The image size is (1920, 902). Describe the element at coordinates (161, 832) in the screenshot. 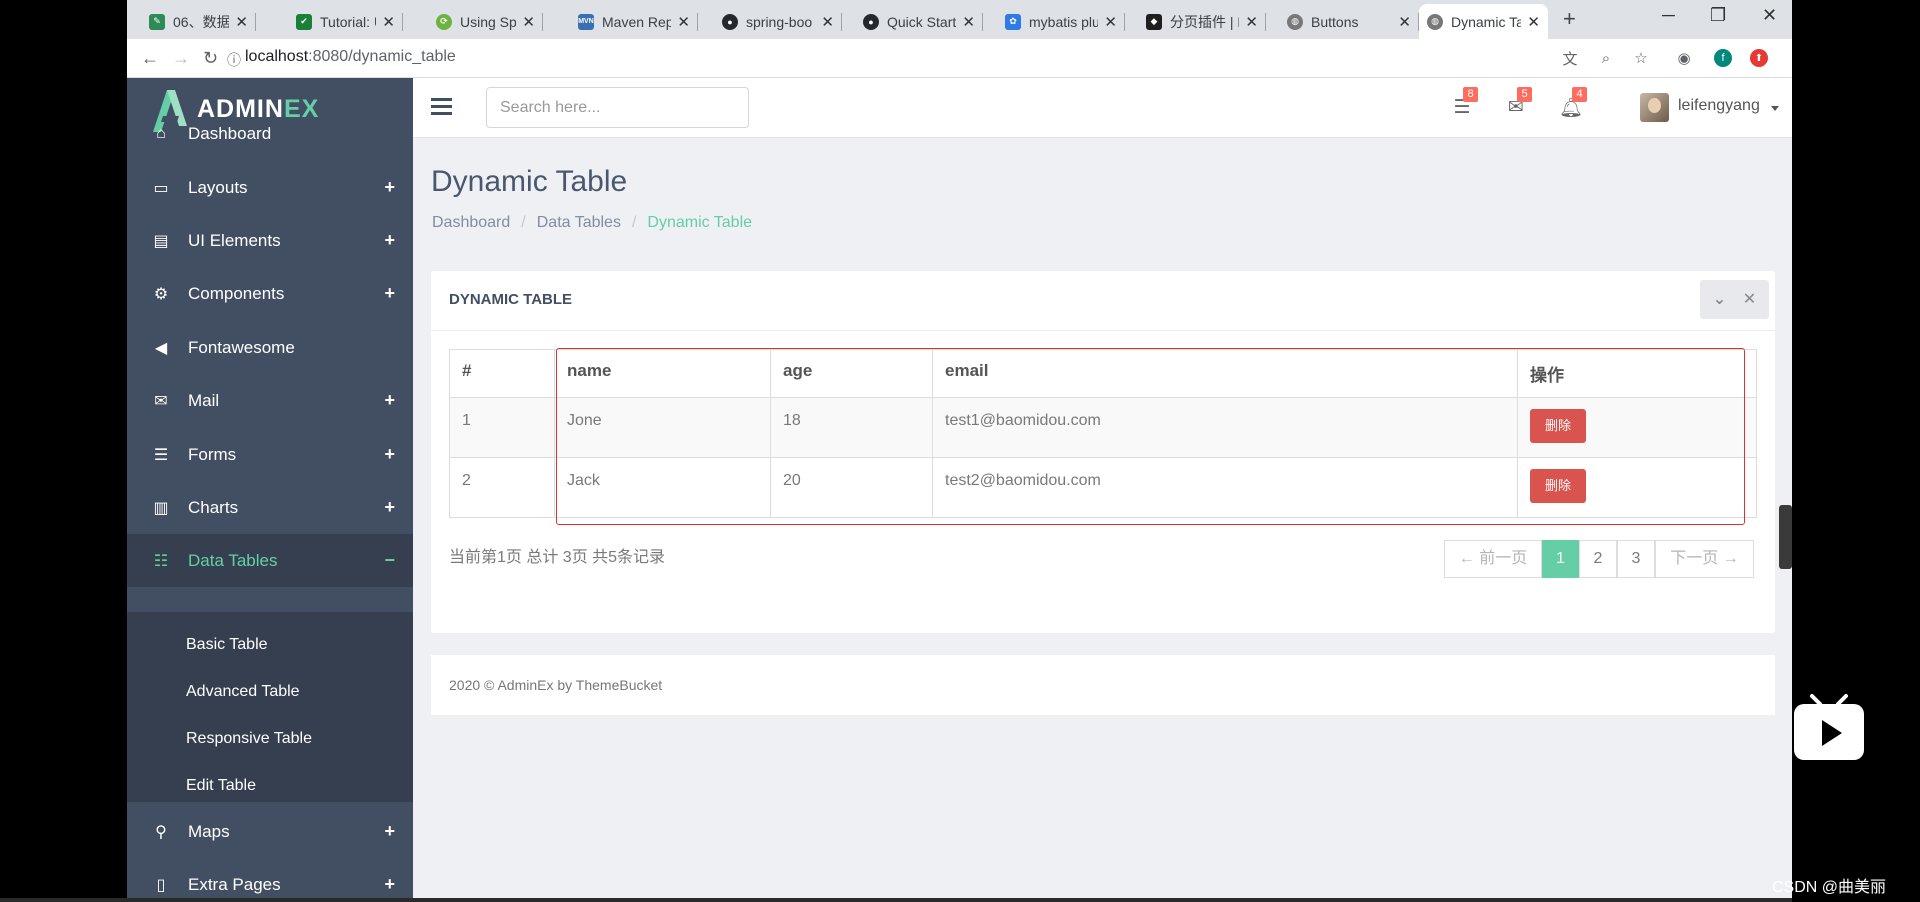

I see `map-marker-icon: ⚲` at that location.